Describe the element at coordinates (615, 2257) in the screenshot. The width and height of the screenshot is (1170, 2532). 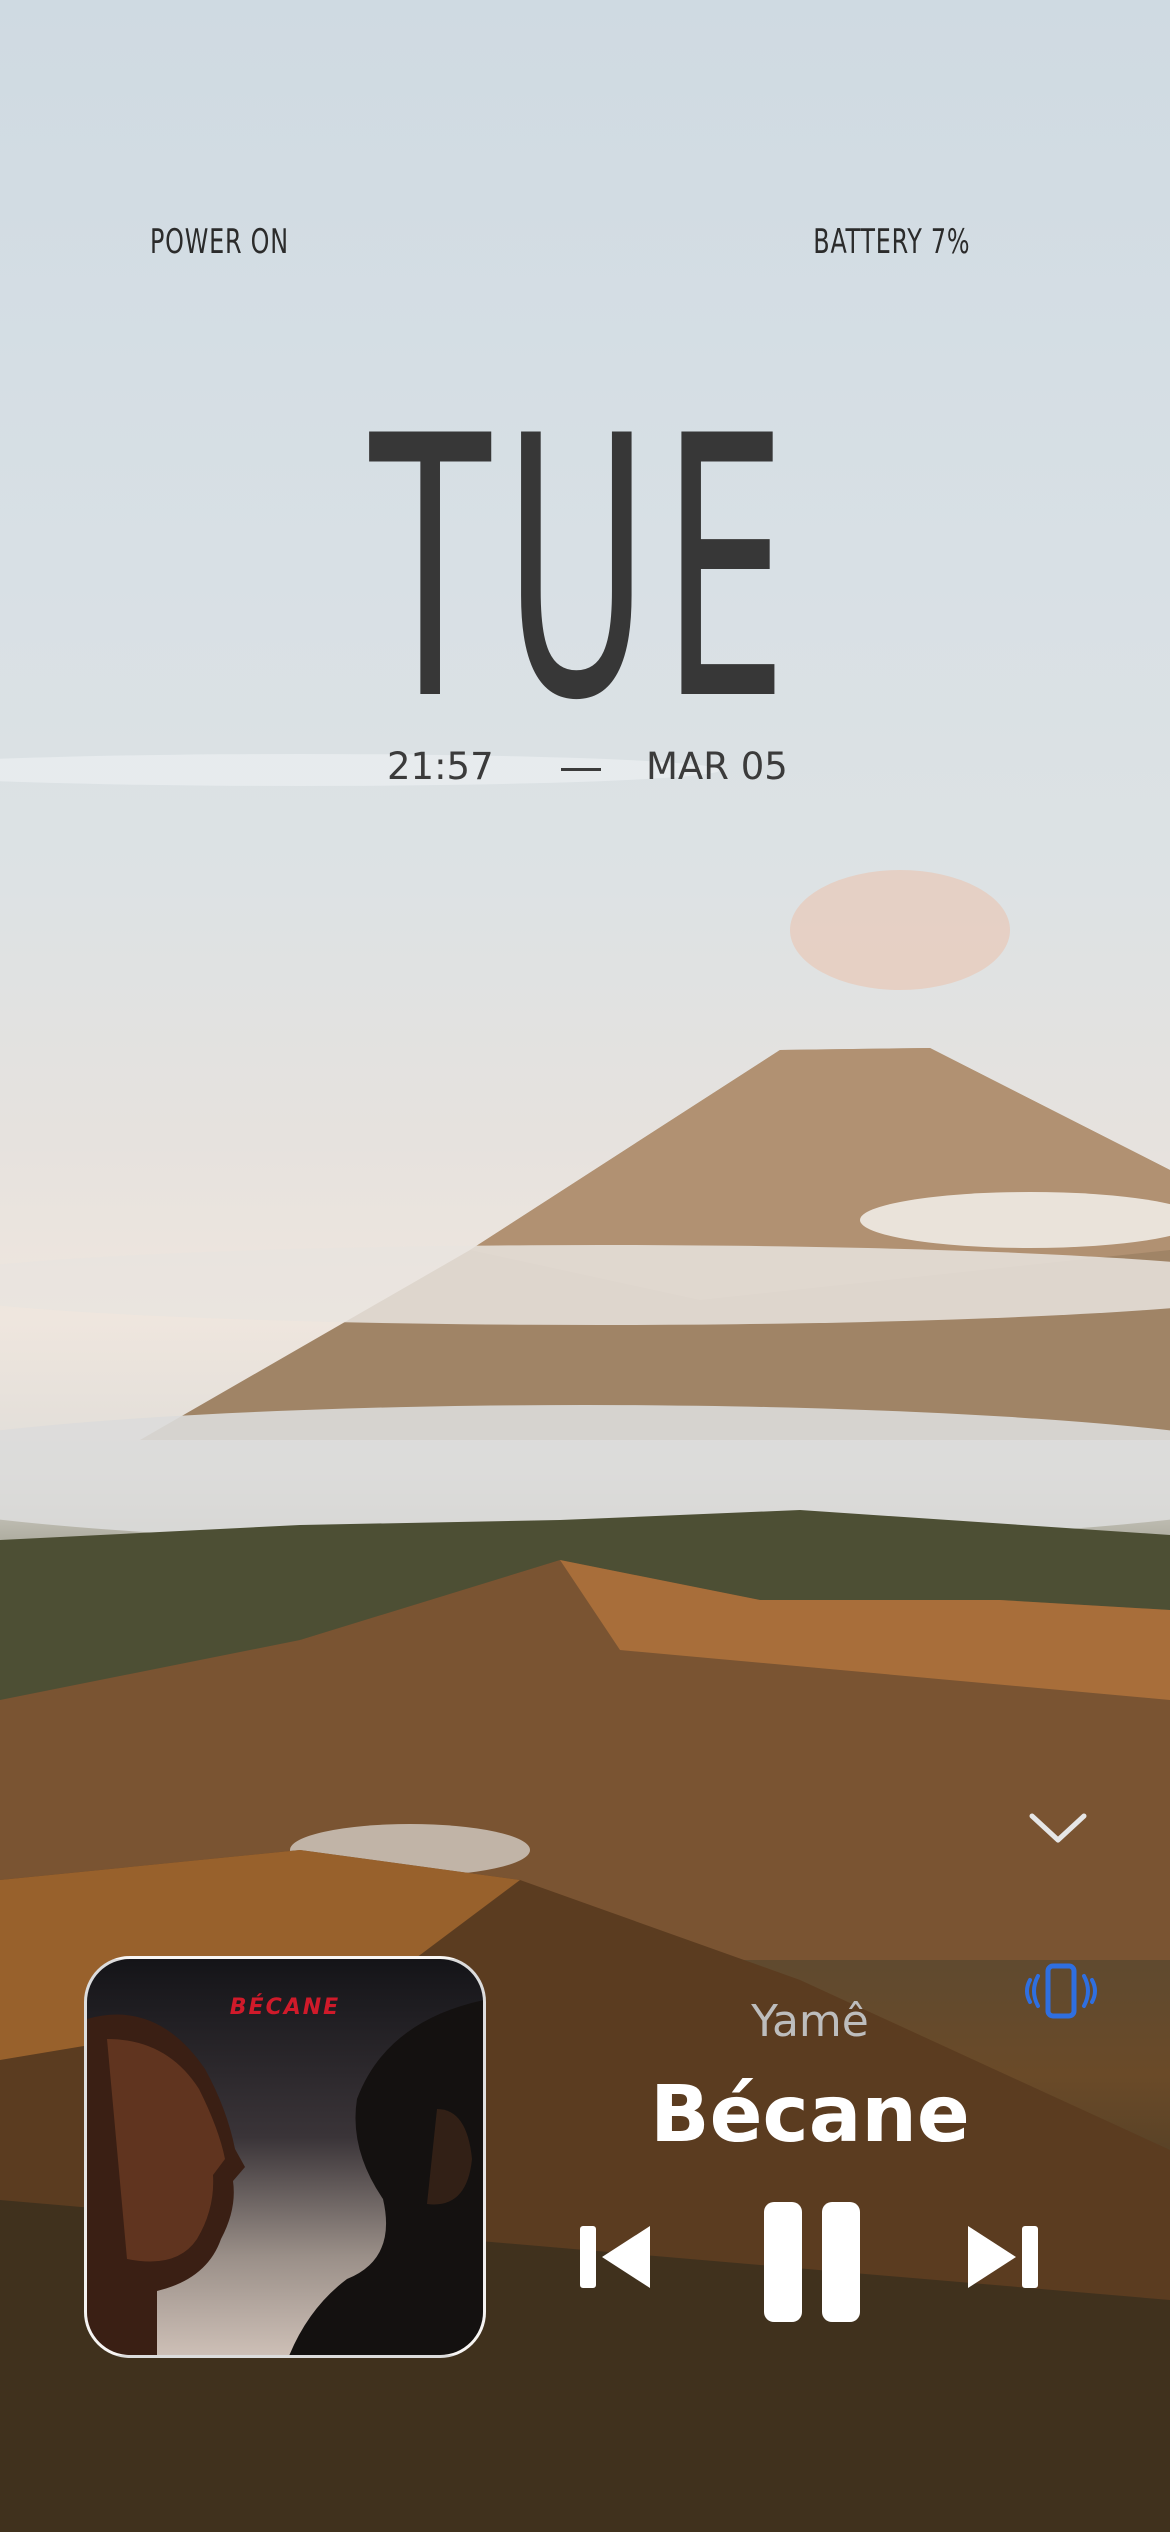
I see `skip-back-icon` at that location.